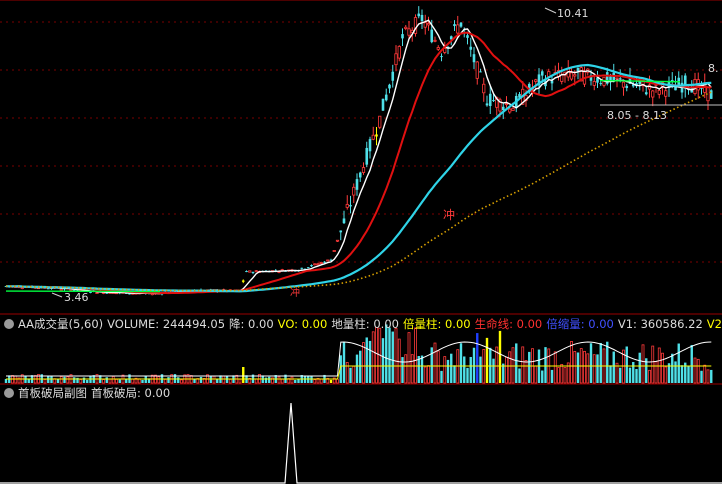  Describe the element at coordinates (251, 324) in the screenshot. I see `volume-indicator-value: 降: 0.00` at that location.